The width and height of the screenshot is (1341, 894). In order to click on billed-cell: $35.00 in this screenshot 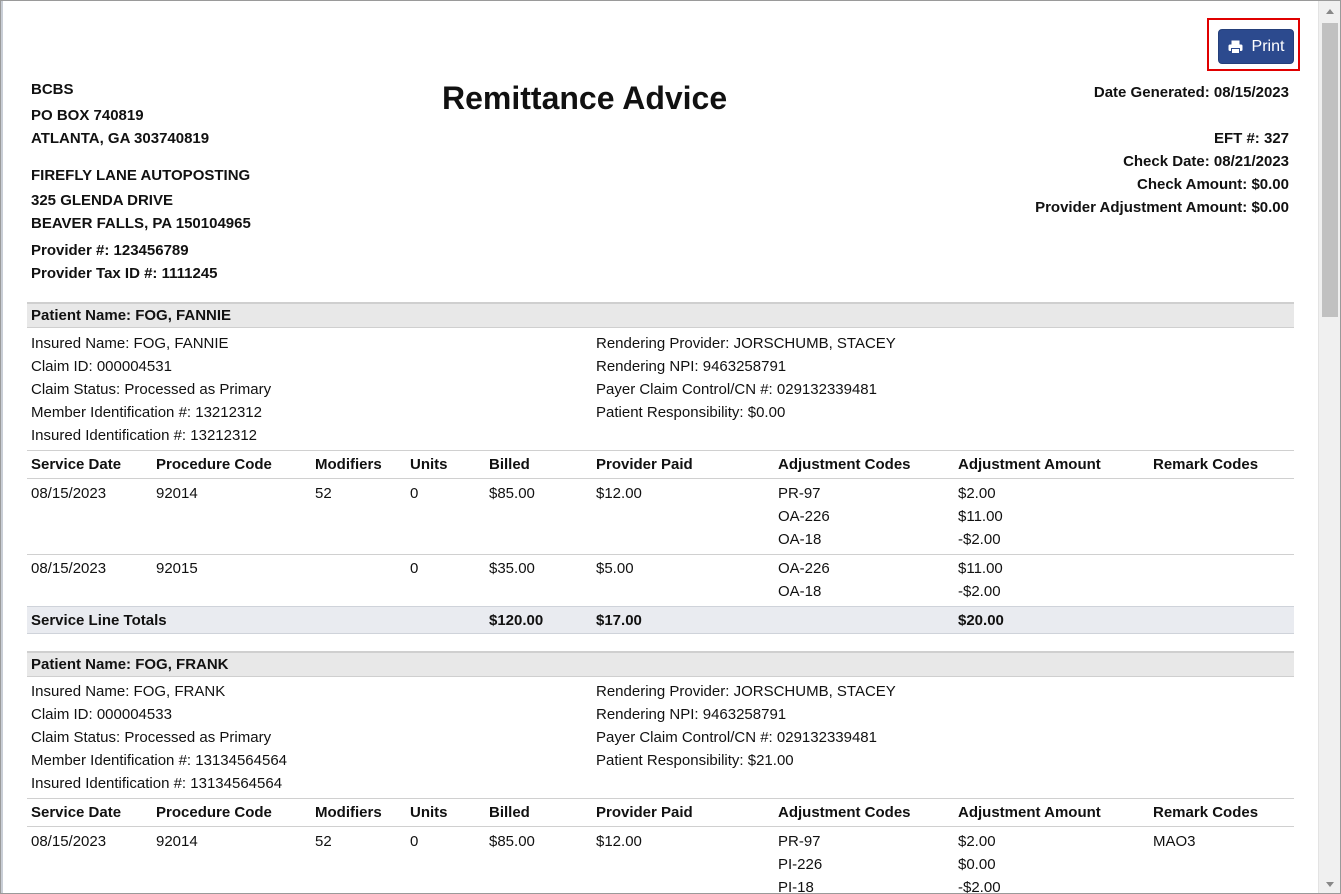, I will do `click(512, 568)`.